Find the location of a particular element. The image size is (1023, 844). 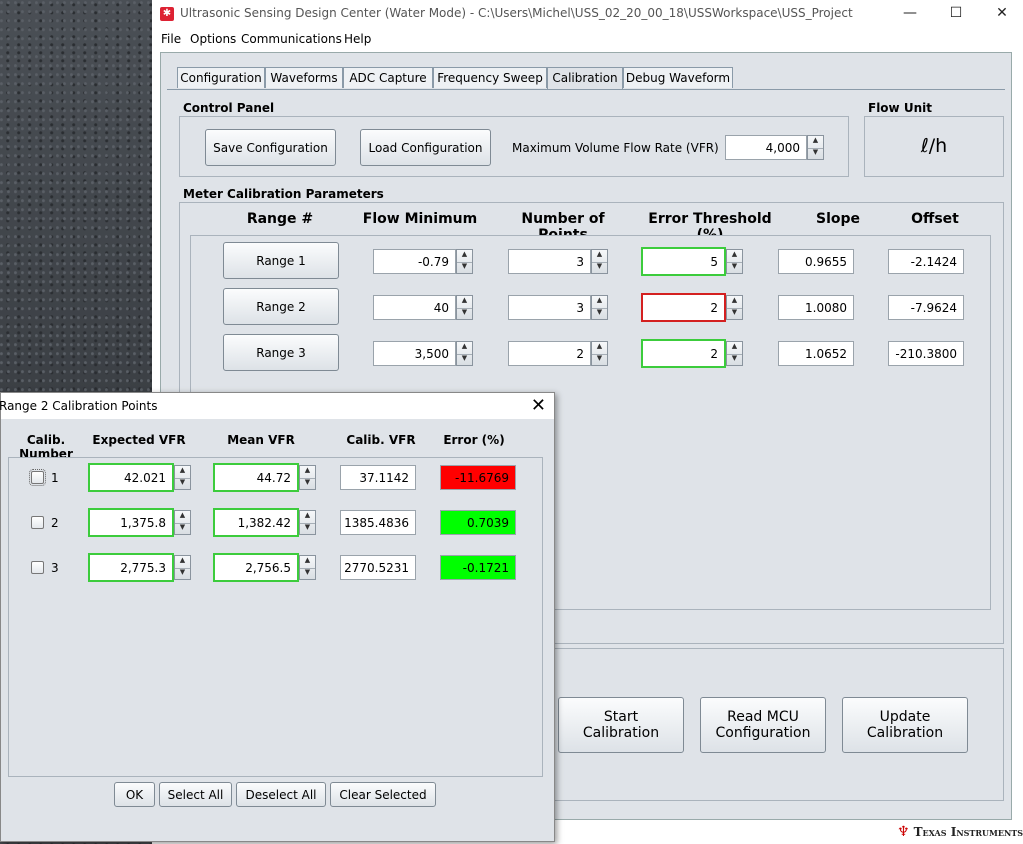

range-1-flow-min-input: -0.79 is located at coordinates (414, 261).